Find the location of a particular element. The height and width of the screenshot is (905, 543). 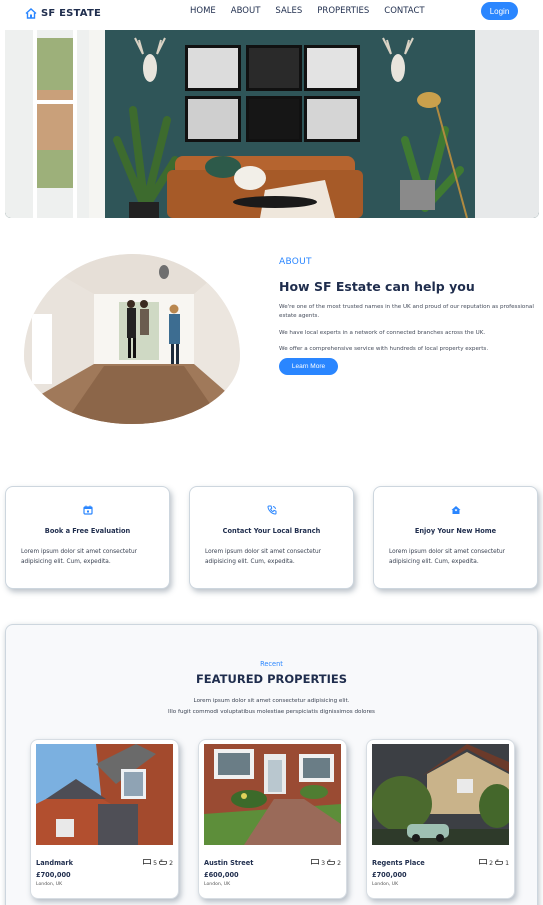

property-name: Regents Place is located at coordinates (398, 863).